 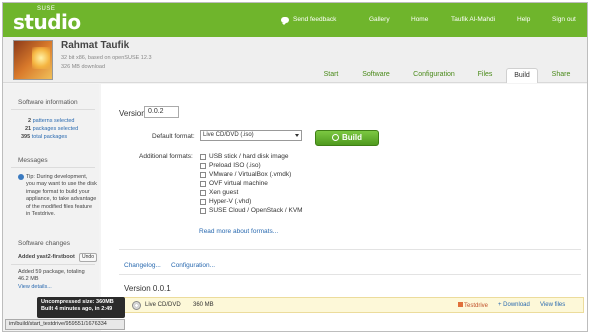 What do you see at coordinates (285, 20) in the screenshot?
I see `speech-bubble-icon` at bounding box center [285, 20].